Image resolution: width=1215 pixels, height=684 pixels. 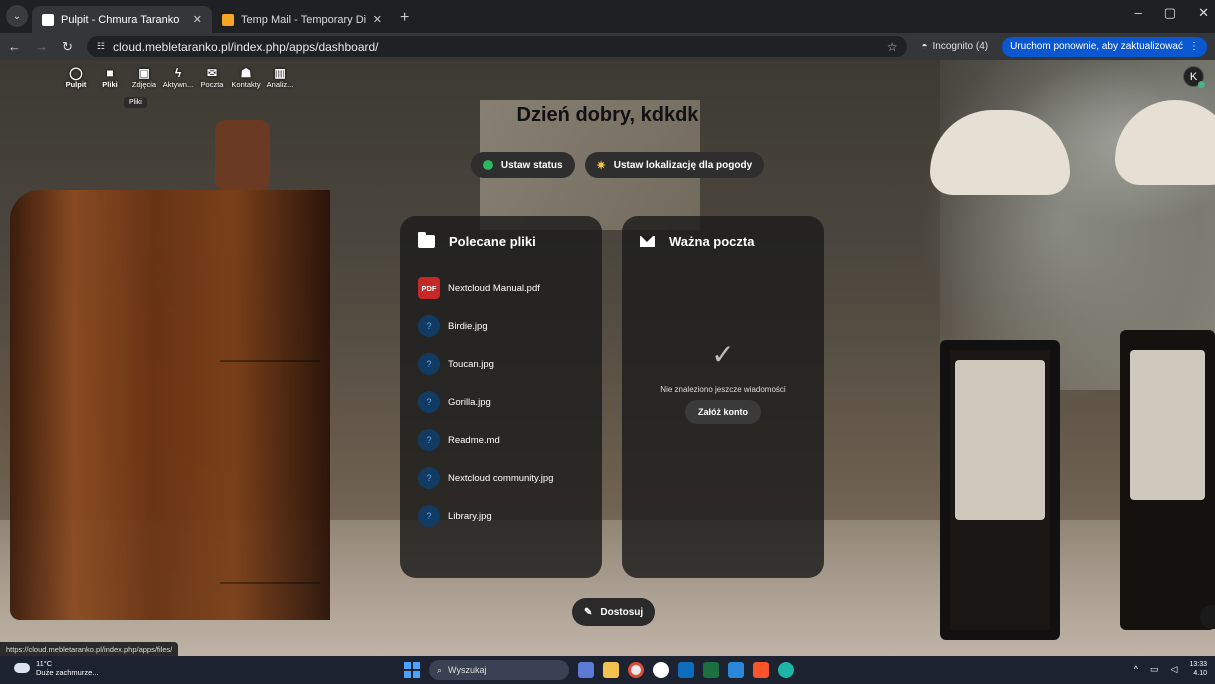 I want to click on folder-icon, so click(x=426, y=240).